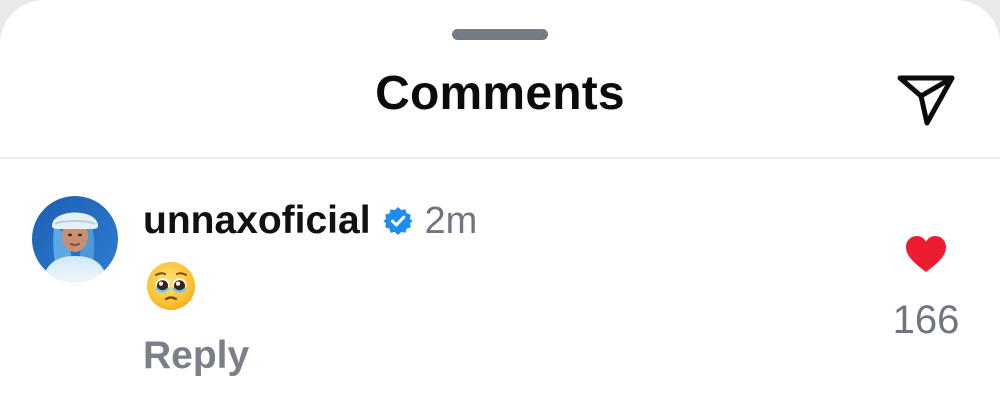 The width and height of the screenshot is (1000, 412). What do you see at coordinates (397, 221) in the screenshot?
I see `verified-badge-icon` at bounding box center [397, 221].